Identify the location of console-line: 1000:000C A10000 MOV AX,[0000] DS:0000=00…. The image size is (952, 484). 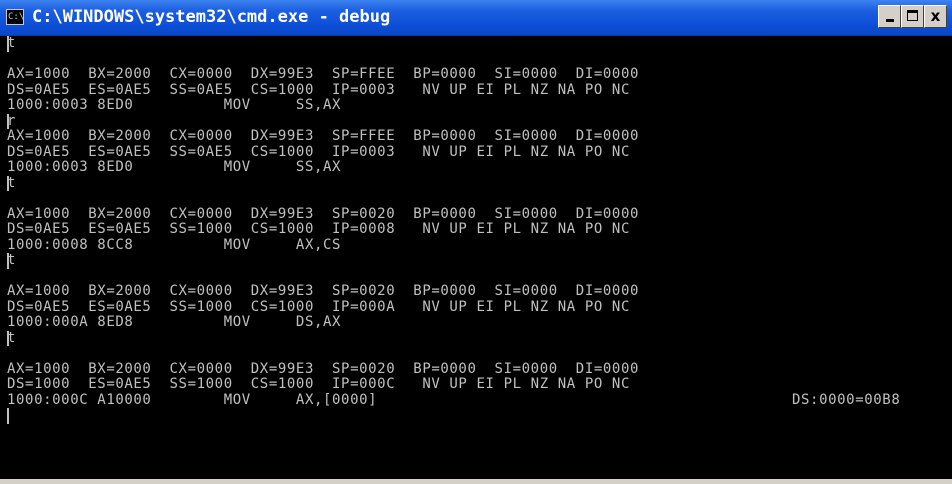
(454, 399).